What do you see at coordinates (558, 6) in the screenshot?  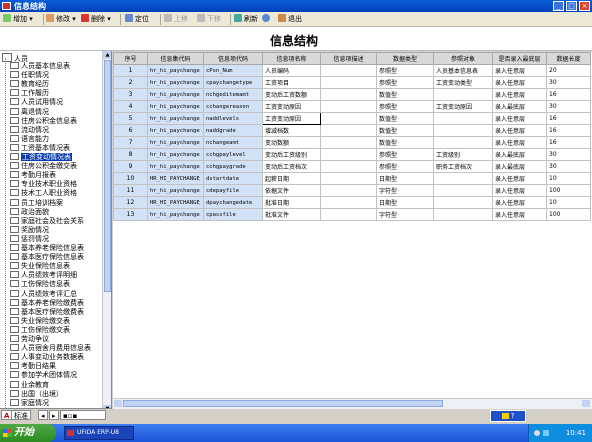 I see `minimize-button: _` at bounding box center [558, 6].